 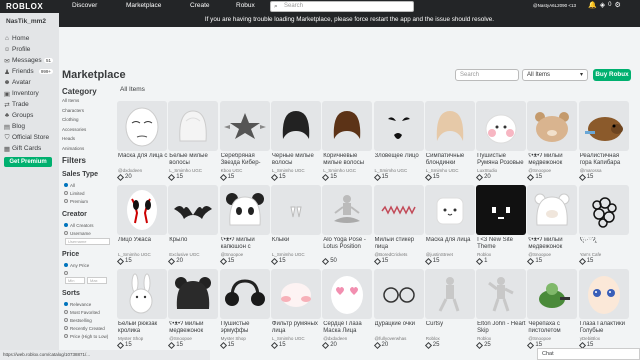 What do you see at coordinates (29, 126) in the screenshot?
I see `sidebar-item-blog: ▤ Blog` at bounding box center [29, 126].